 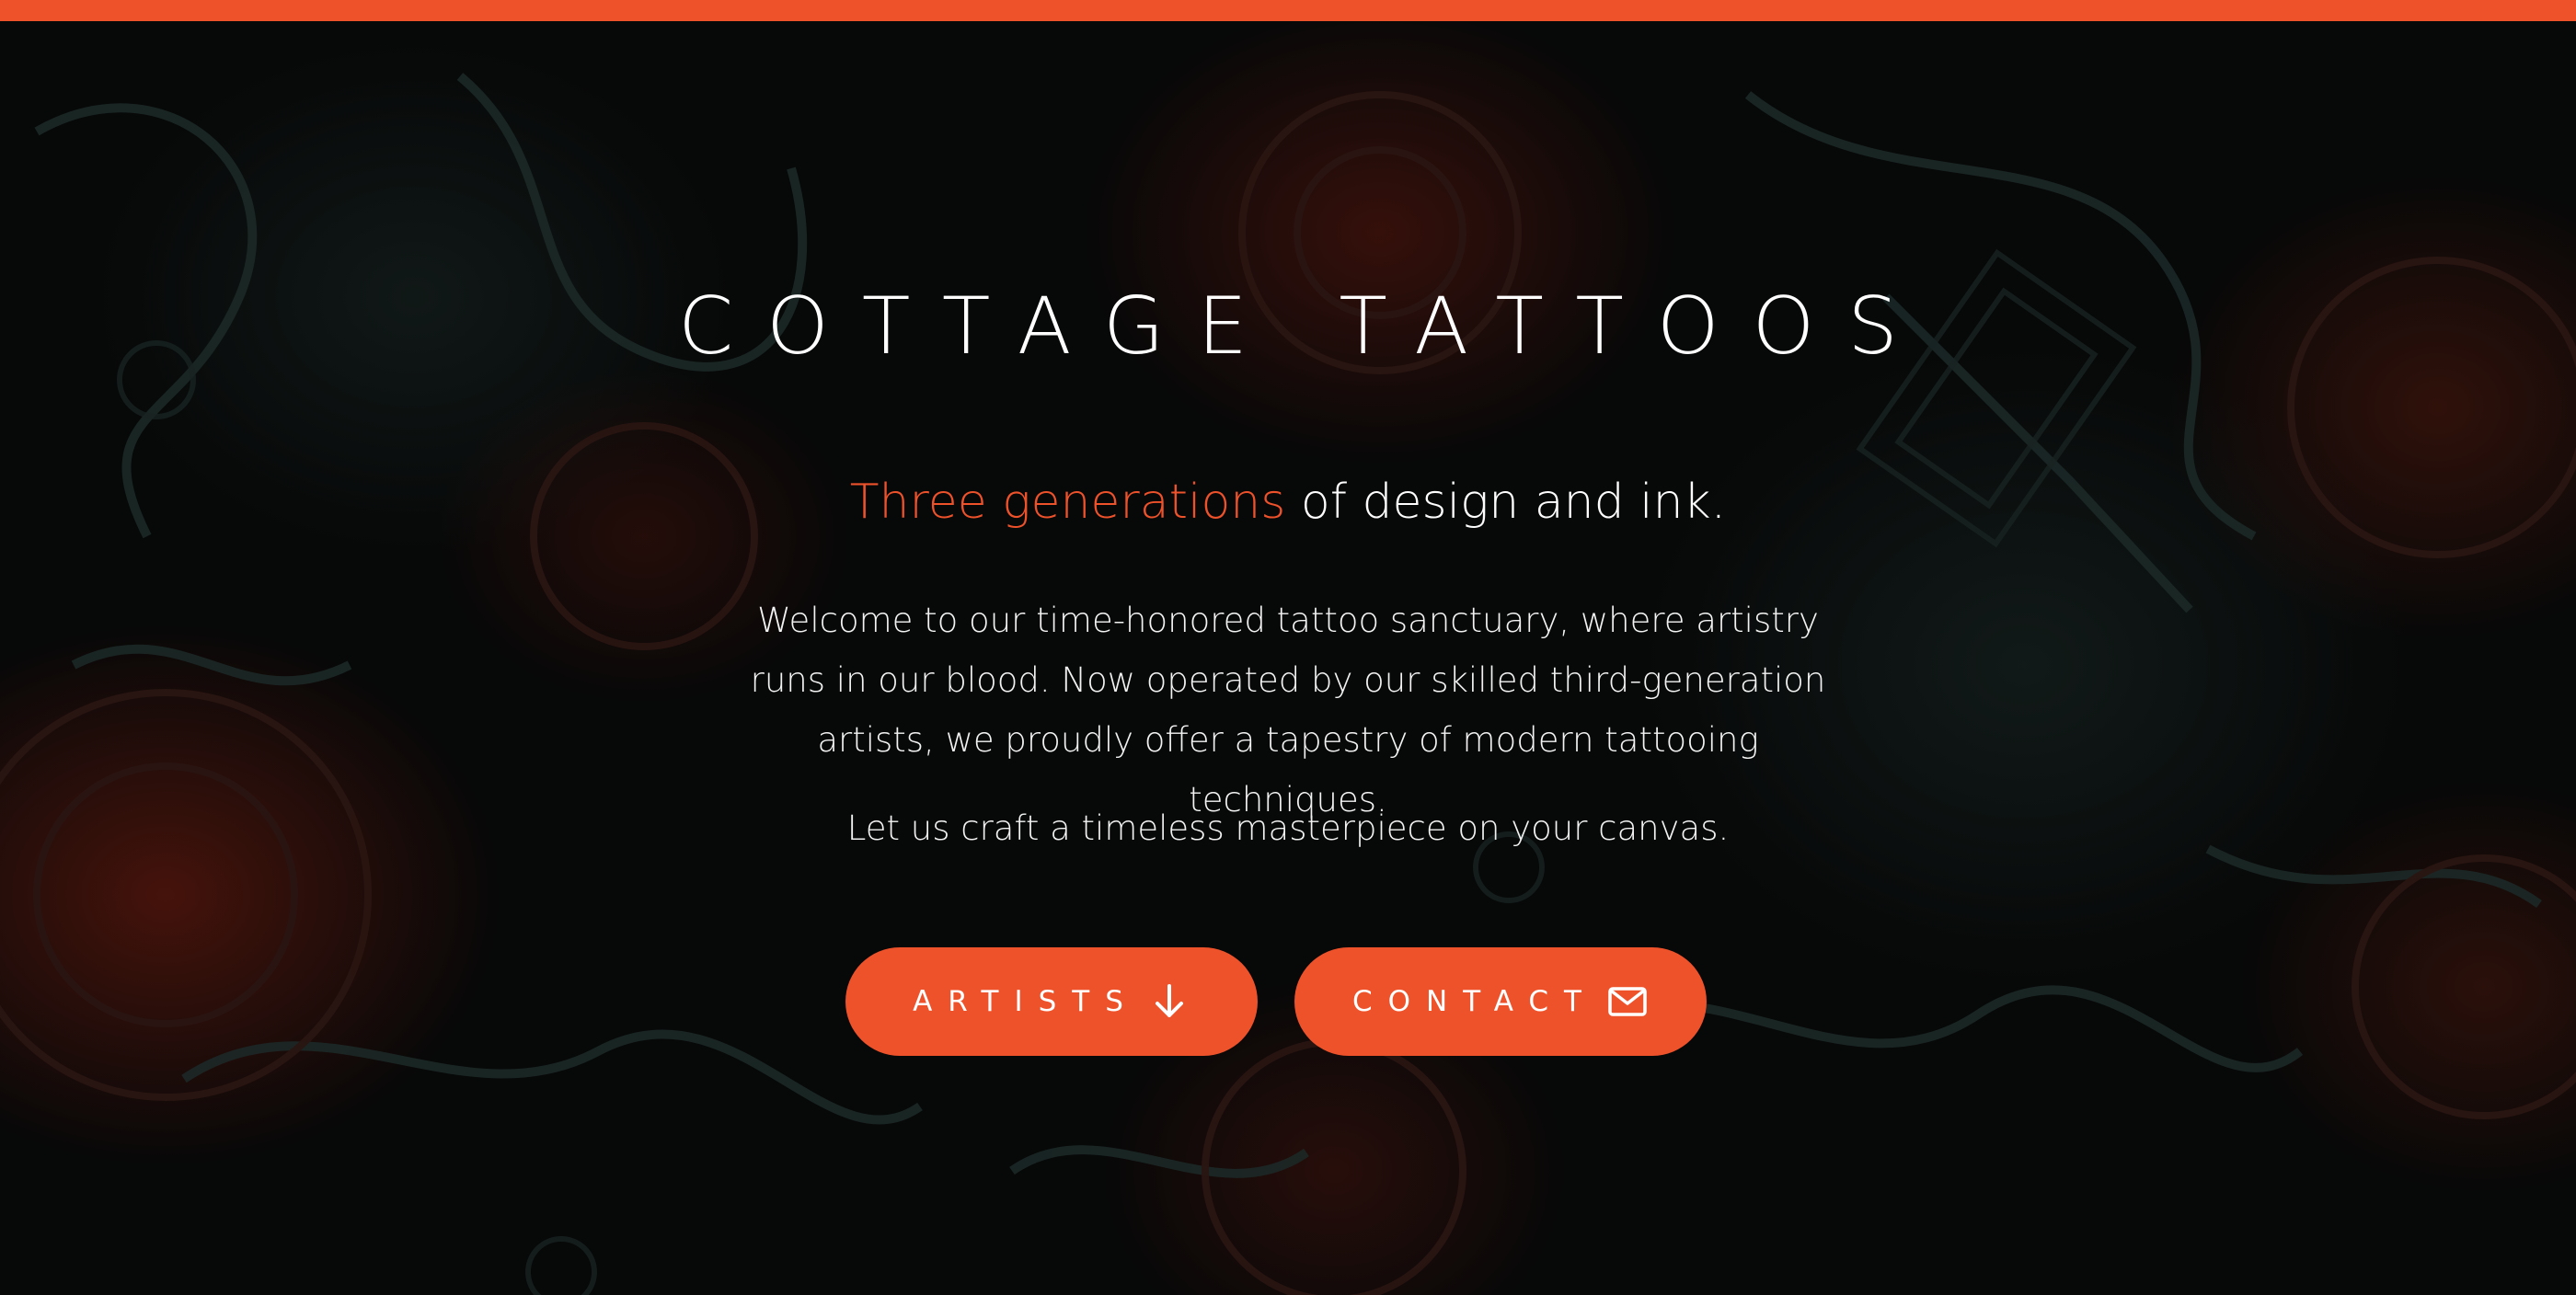 I want to click on tagline-accent: Three generations, so click(x=1067, y=503).